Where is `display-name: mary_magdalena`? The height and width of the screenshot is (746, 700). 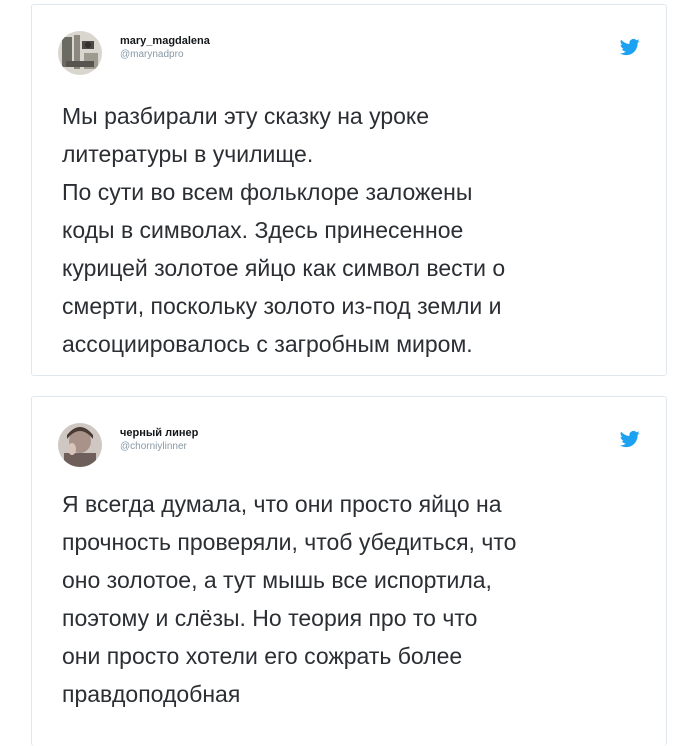
display-name: mary_magdalena is located at coordinates (165, 41).